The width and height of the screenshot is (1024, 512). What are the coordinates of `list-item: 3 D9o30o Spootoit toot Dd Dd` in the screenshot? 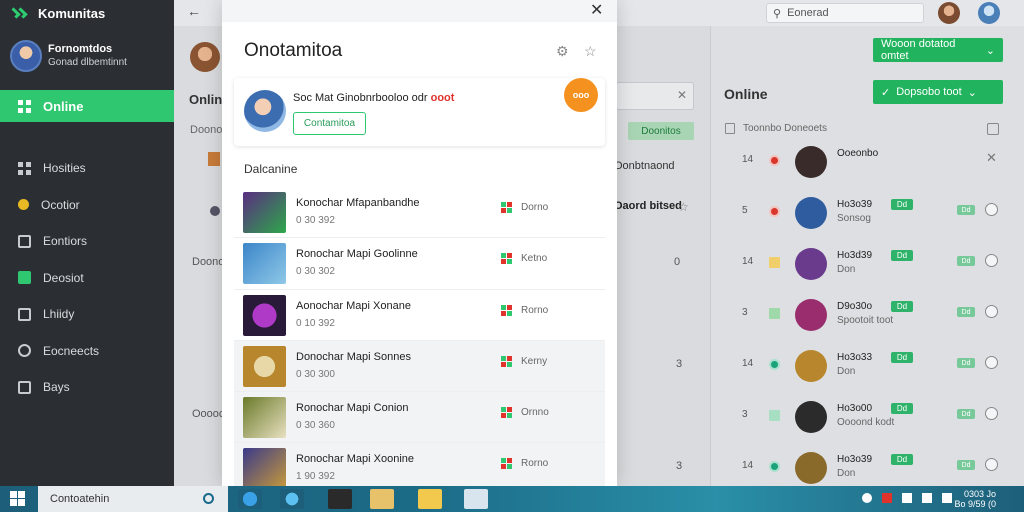 It's located at (867, 328).